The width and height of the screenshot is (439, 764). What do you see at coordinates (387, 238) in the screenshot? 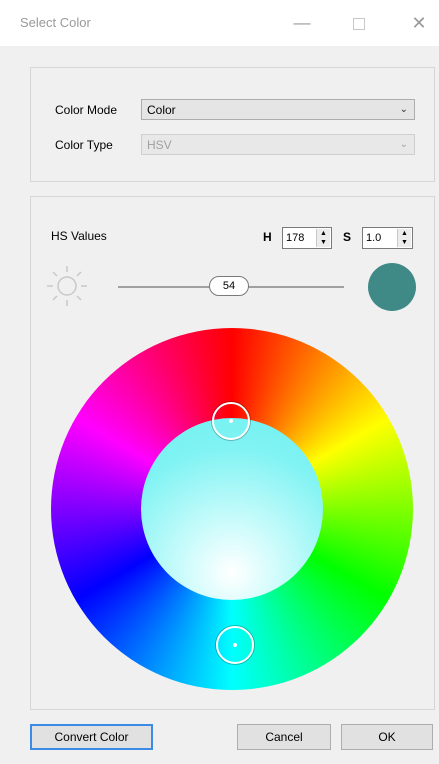
I see `s-spinner: 1.0 ▲ ▼` at bounding box center [387, 238].